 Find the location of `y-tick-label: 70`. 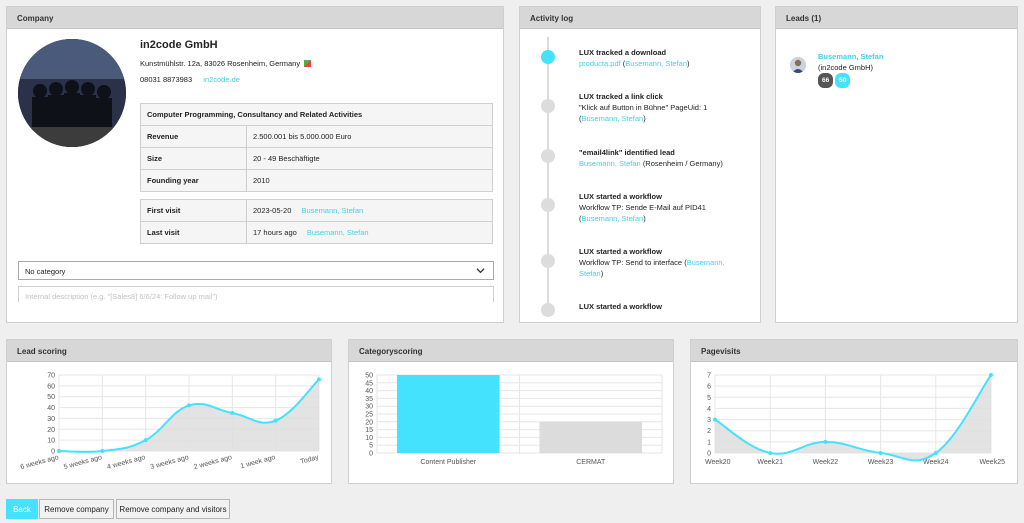

y-tick-label: 70 is located at coordinates (51, 376).